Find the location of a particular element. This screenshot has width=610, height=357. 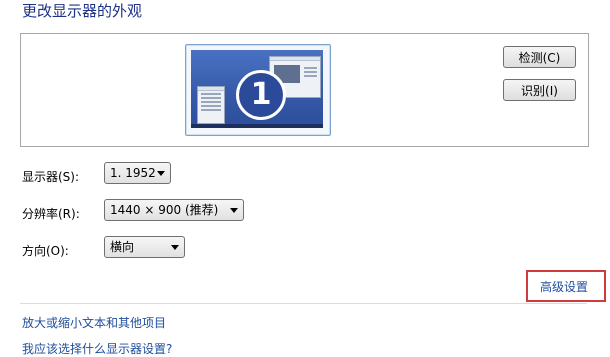

resolution-select: 1440 × 900 (推荐) is located at coordinates (174, 210).